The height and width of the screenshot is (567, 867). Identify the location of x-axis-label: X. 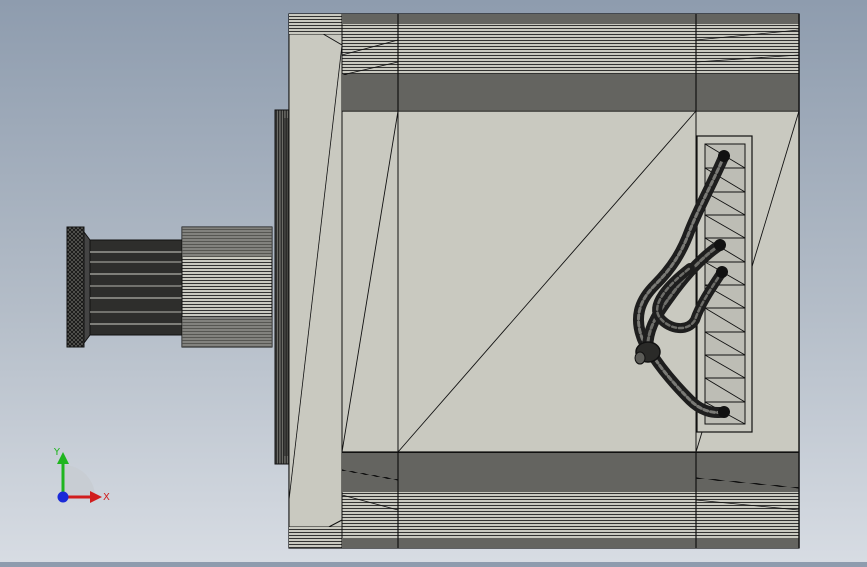
(106, 497).